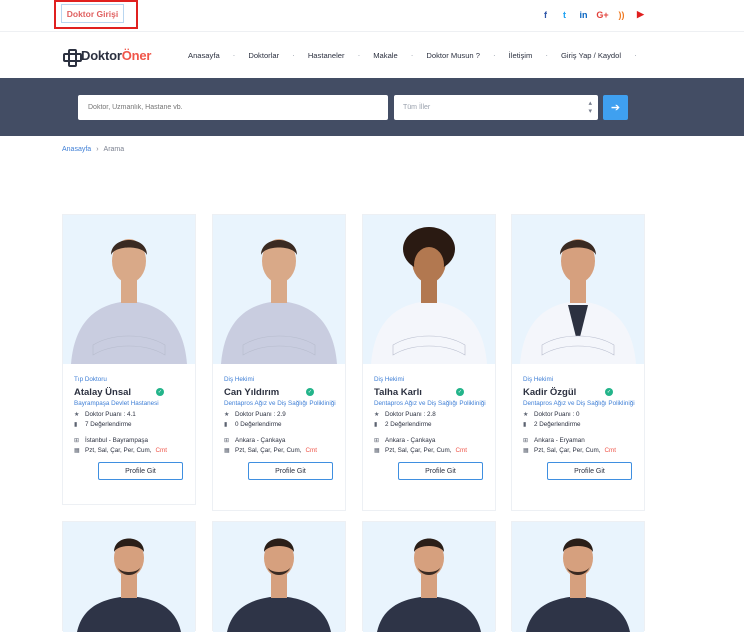  Describe the element at coordinates (557, 414) in the screenshot. I see `doctor-score-text: Doktor Puanı : 0` at that location.